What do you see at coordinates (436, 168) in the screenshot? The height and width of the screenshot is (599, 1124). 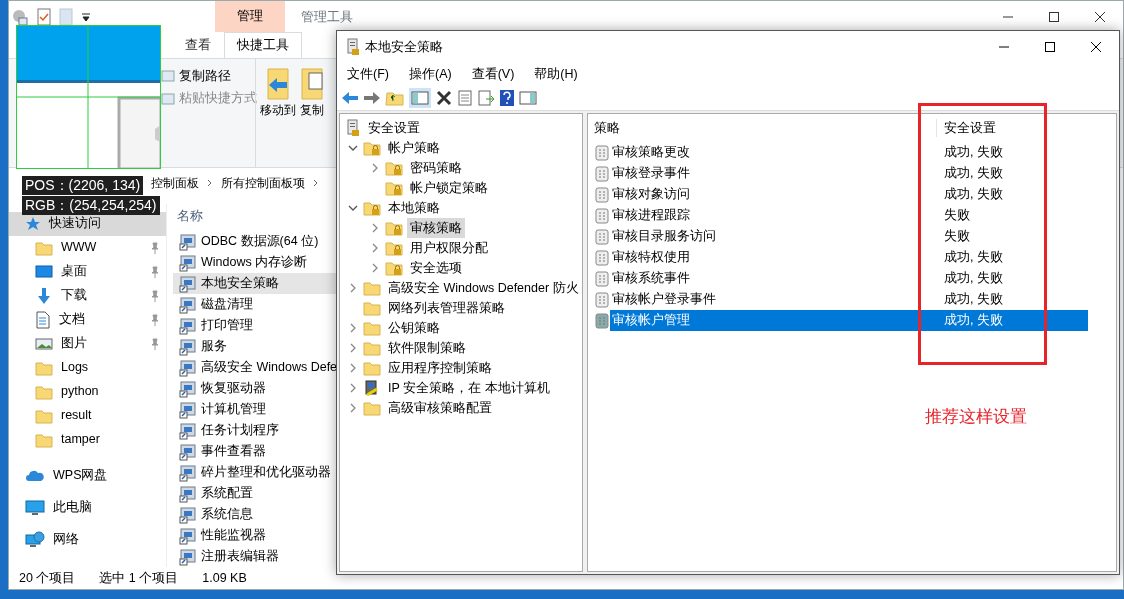 I see `tree-item: 密码策略` at bounding box center [436, 168].